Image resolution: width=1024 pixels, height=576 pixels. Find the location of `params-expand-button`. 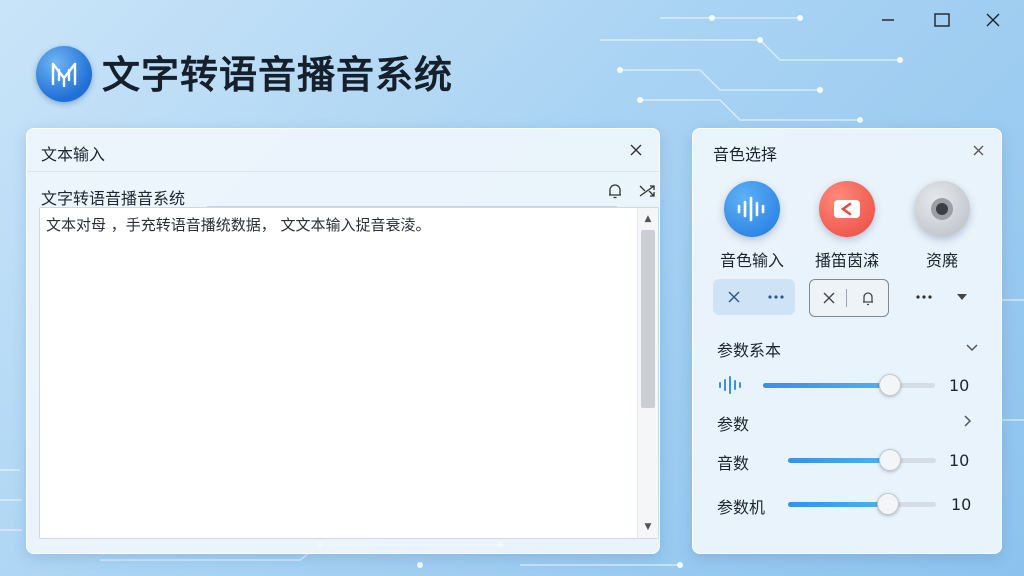

params-expand-button is located at coordinates (968, 421).